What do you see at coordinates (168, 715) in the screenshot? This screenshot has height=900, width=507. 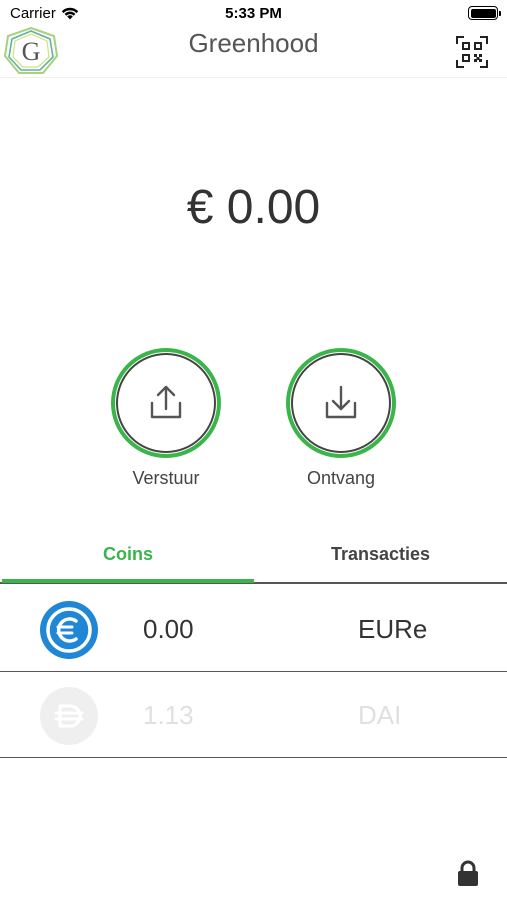 I see `coin-amount: 1.13` at bounding box center [168, 715].